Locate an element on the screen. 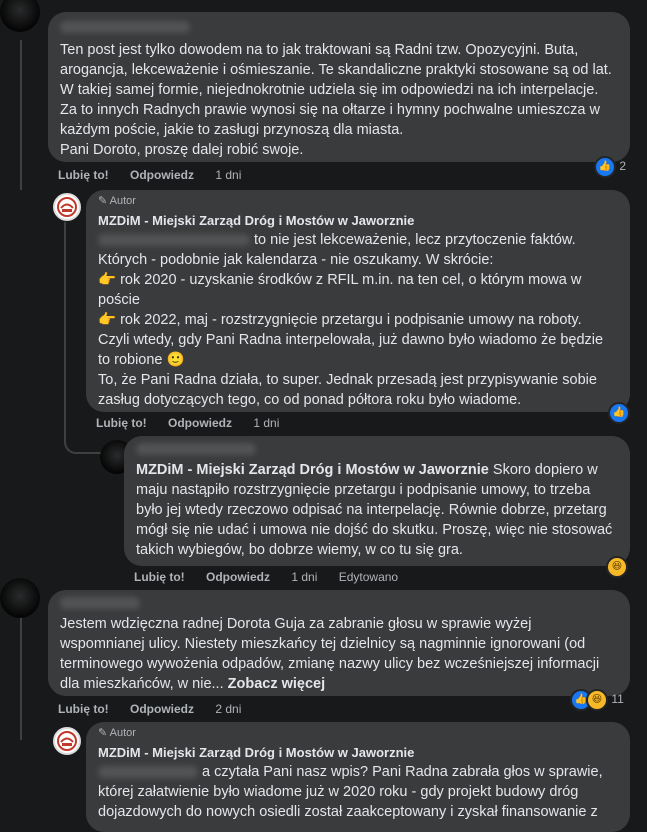  reaction-summary: 👍 😆 11 is located at coordinates (597, 700).